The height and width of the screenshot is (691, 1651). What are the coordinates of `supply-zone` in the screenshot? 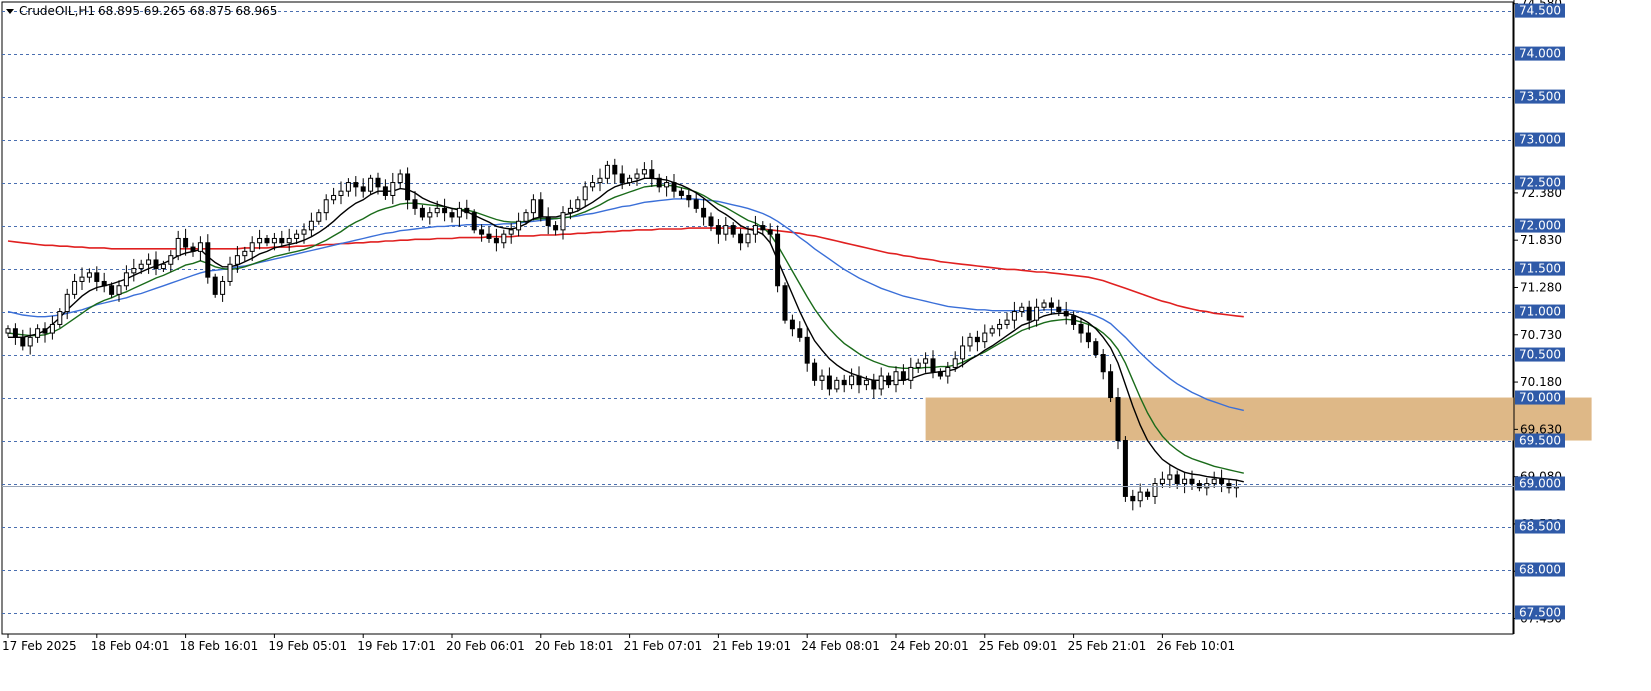 It's located at (1258, 419).